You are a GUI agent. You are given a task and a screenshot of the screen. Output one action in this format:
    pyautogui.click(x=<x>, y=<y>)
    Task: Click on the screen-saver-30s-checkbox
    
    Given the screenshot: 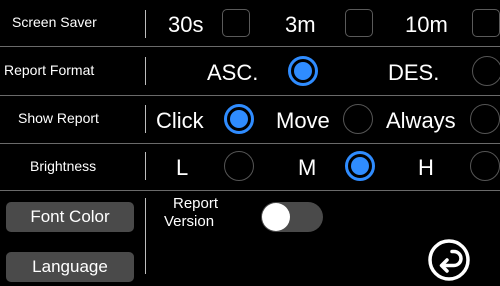 What is the action you would take?
    pyautogui.click(x=236, y=23)
    